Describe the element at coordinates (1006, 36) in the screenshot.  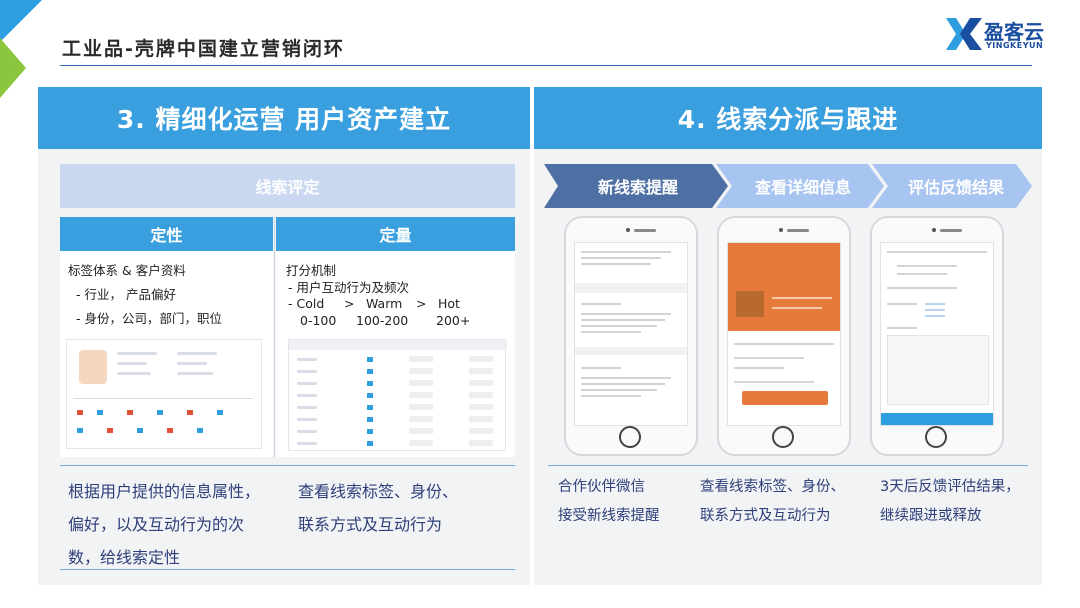
I see `company-logo: 盈客云 YINGKEYUN` at that location.